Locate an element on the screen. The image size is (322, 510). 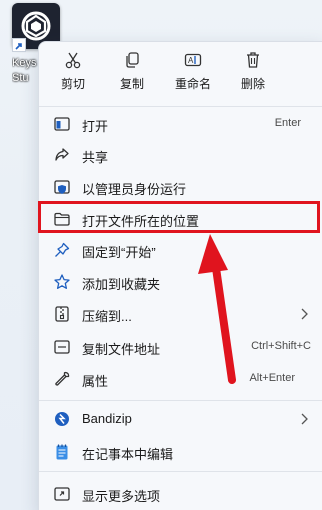
scissors-icon is located at coordinates (73, 60).